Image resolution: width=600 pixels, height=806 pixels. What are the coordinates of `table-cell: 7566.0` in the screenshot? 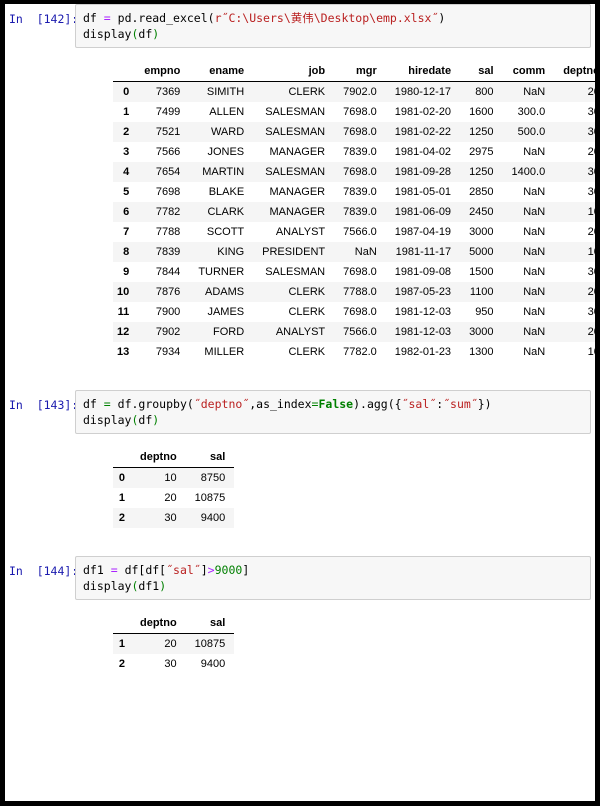 It's located at (360, 232).